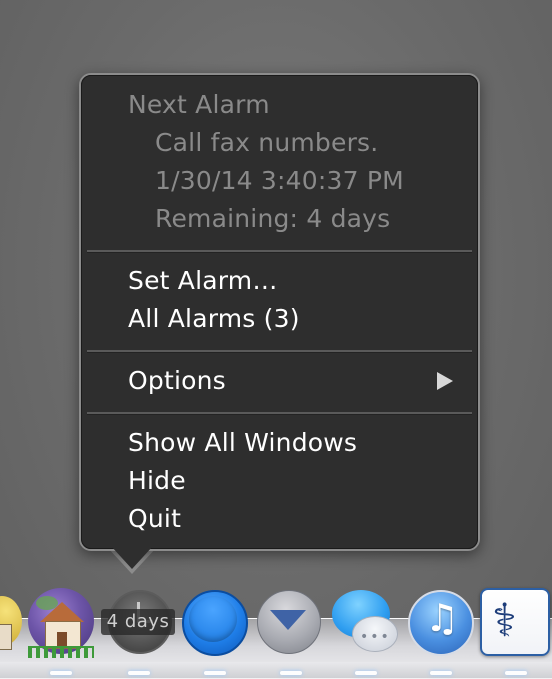 Image resolution: width=552 pixels, height=679 pixels. What do you see at coordinates (375, 637) in the screenshot?
I see `typing-dots-icon: •••` at bounding box center [375, 637].